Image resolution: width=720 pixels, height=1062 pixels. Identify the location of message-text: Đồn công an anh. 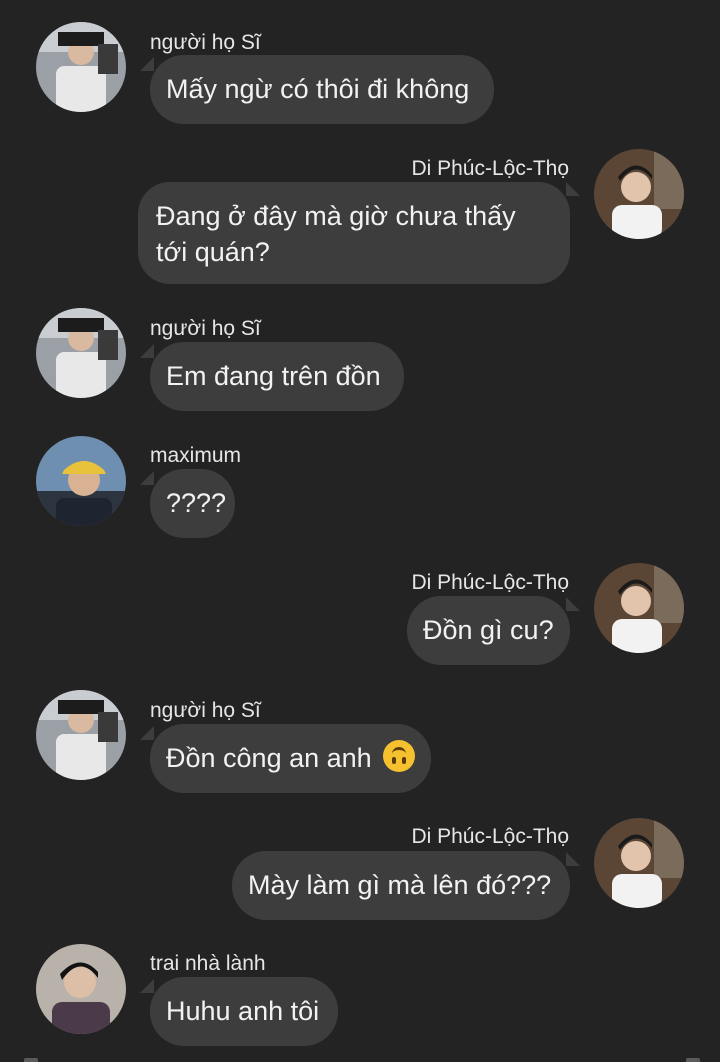
(269, 758).